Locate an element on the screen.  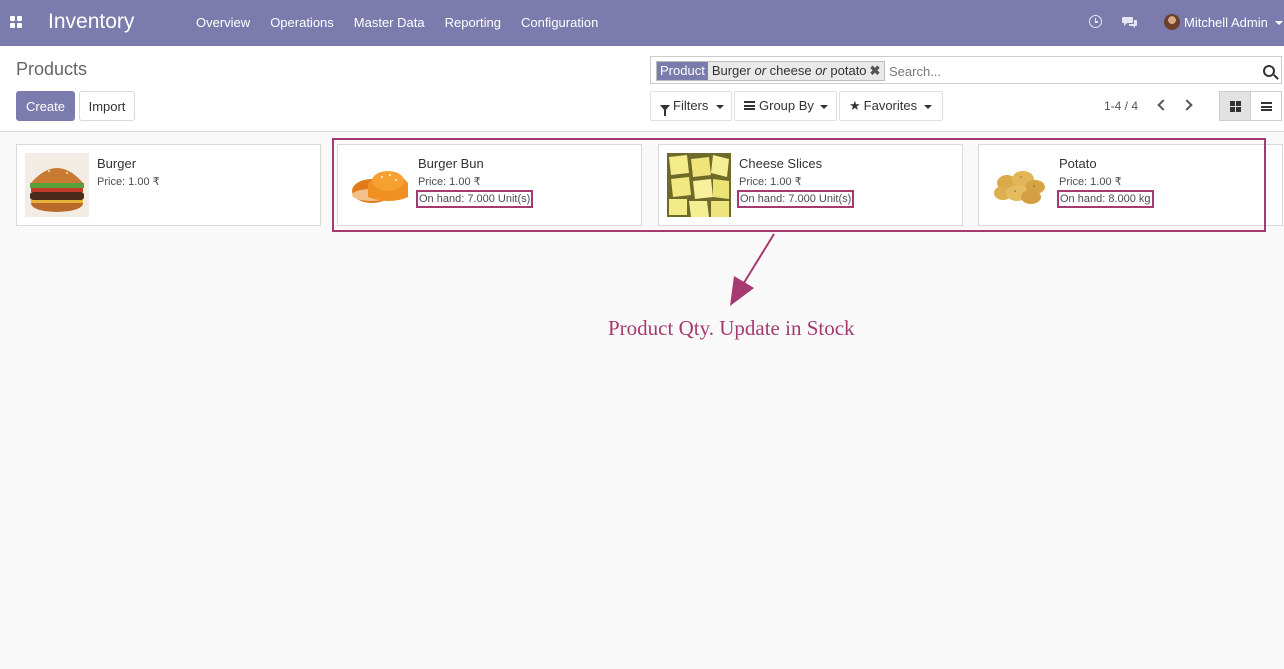
product-name: Cheese Slices is located at coordinates (781, 163).